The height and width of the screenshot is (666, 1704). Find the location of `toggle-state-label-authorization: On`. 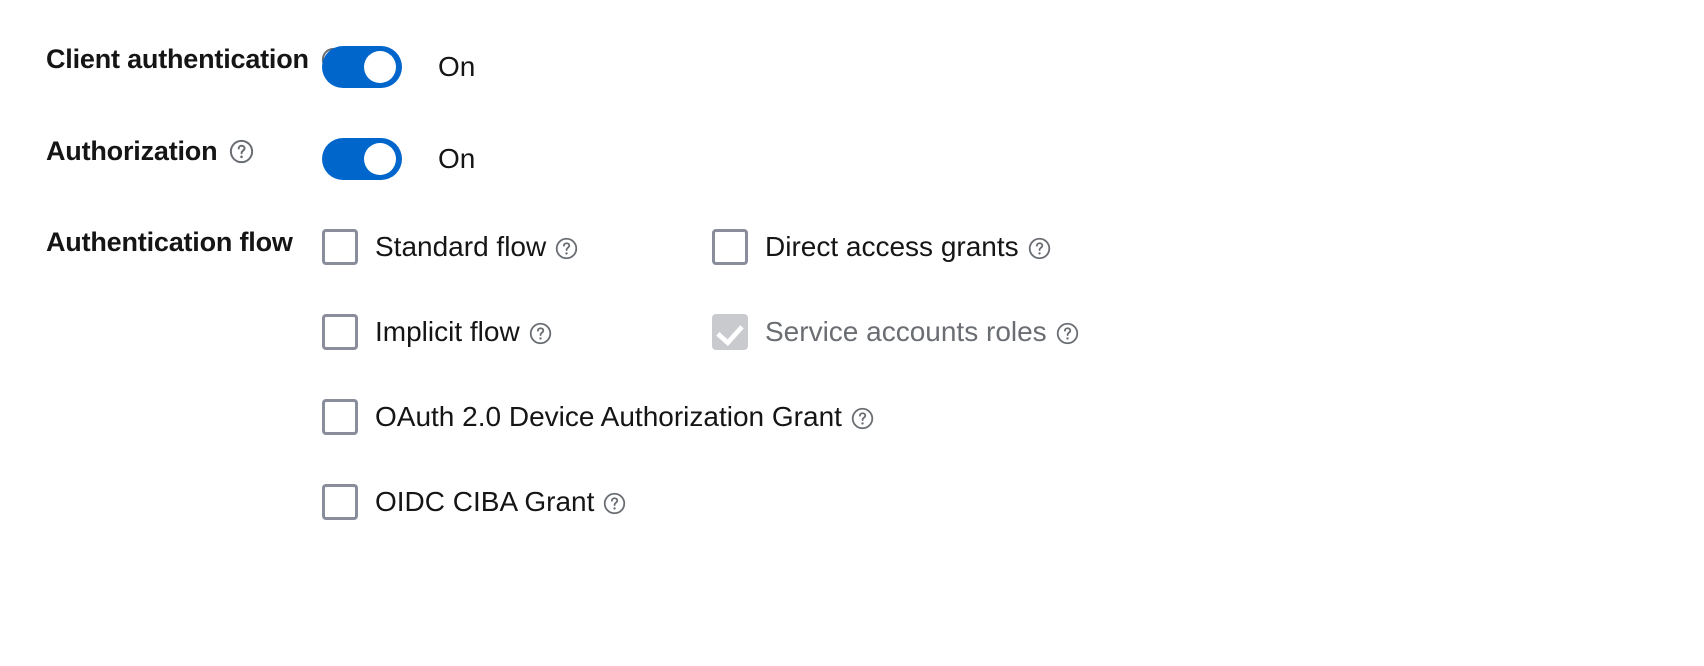

toggle-state-label-authorization: On is located at coordinates (457, 158).